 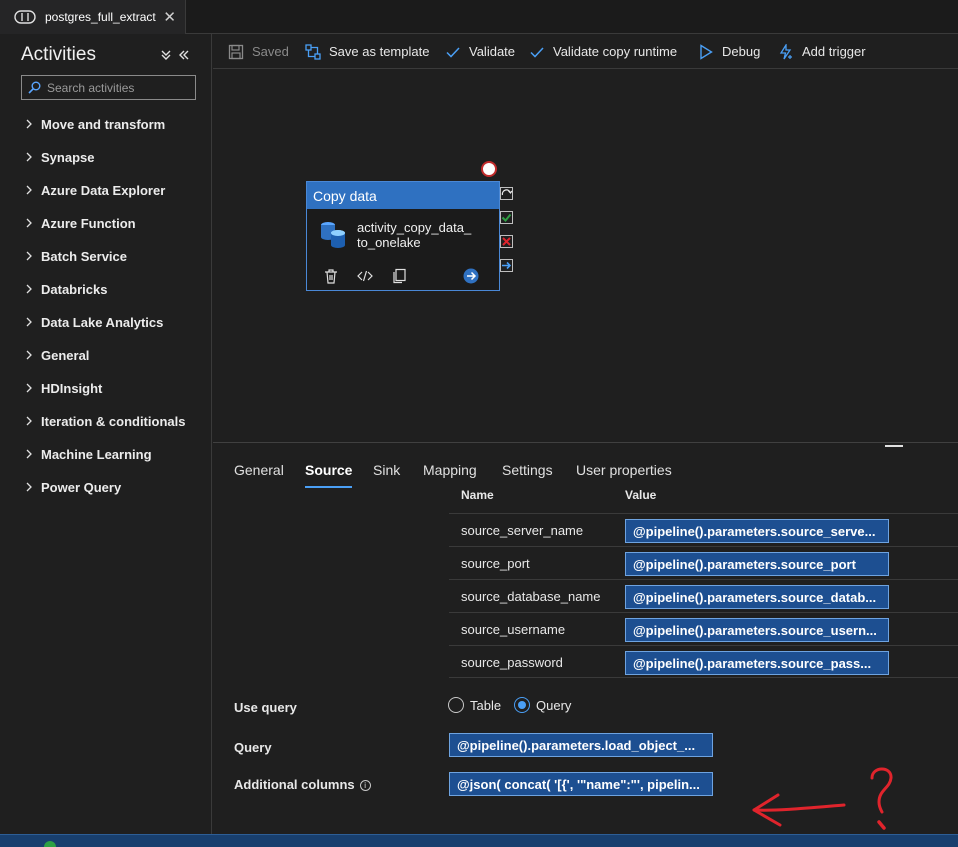 I want to click on use-query-label: Use query, so click(x=265, y=707).